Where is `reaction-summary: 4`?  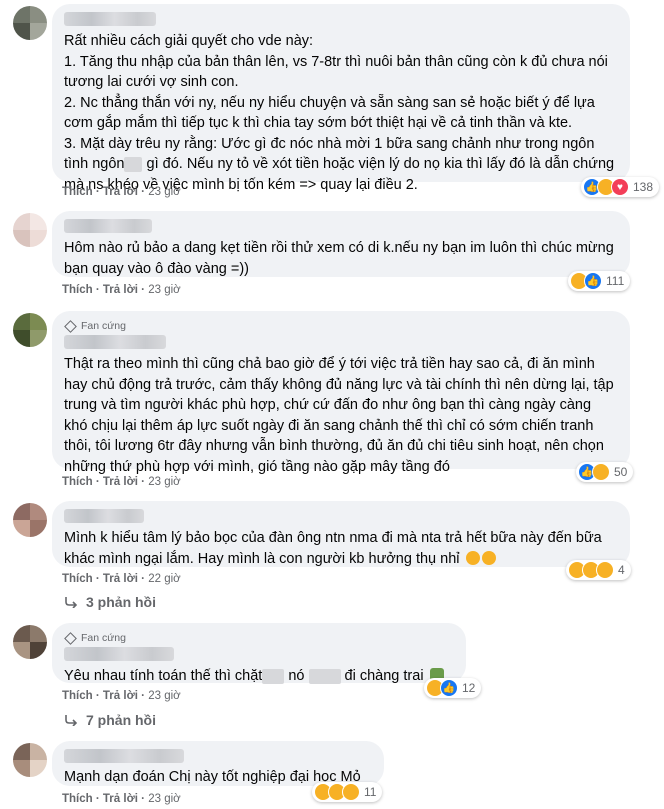
reaction-summary: 4 is located at coordinates (598, 570).